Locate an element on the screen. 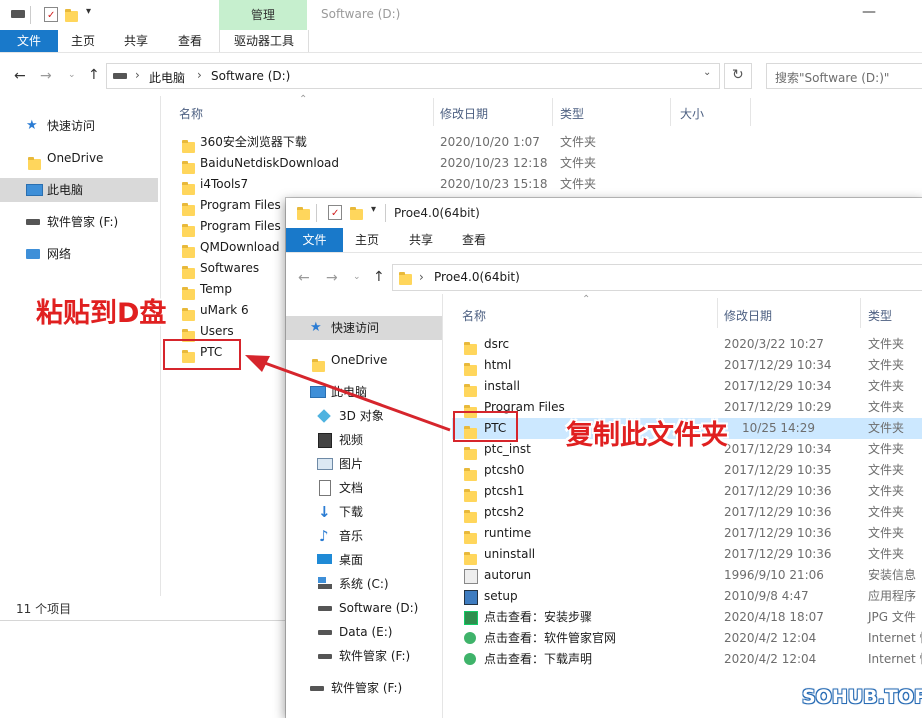 The image size is (922, 718). copy-annotation: 复制此文件夹 is located at coordinates (647, 435).